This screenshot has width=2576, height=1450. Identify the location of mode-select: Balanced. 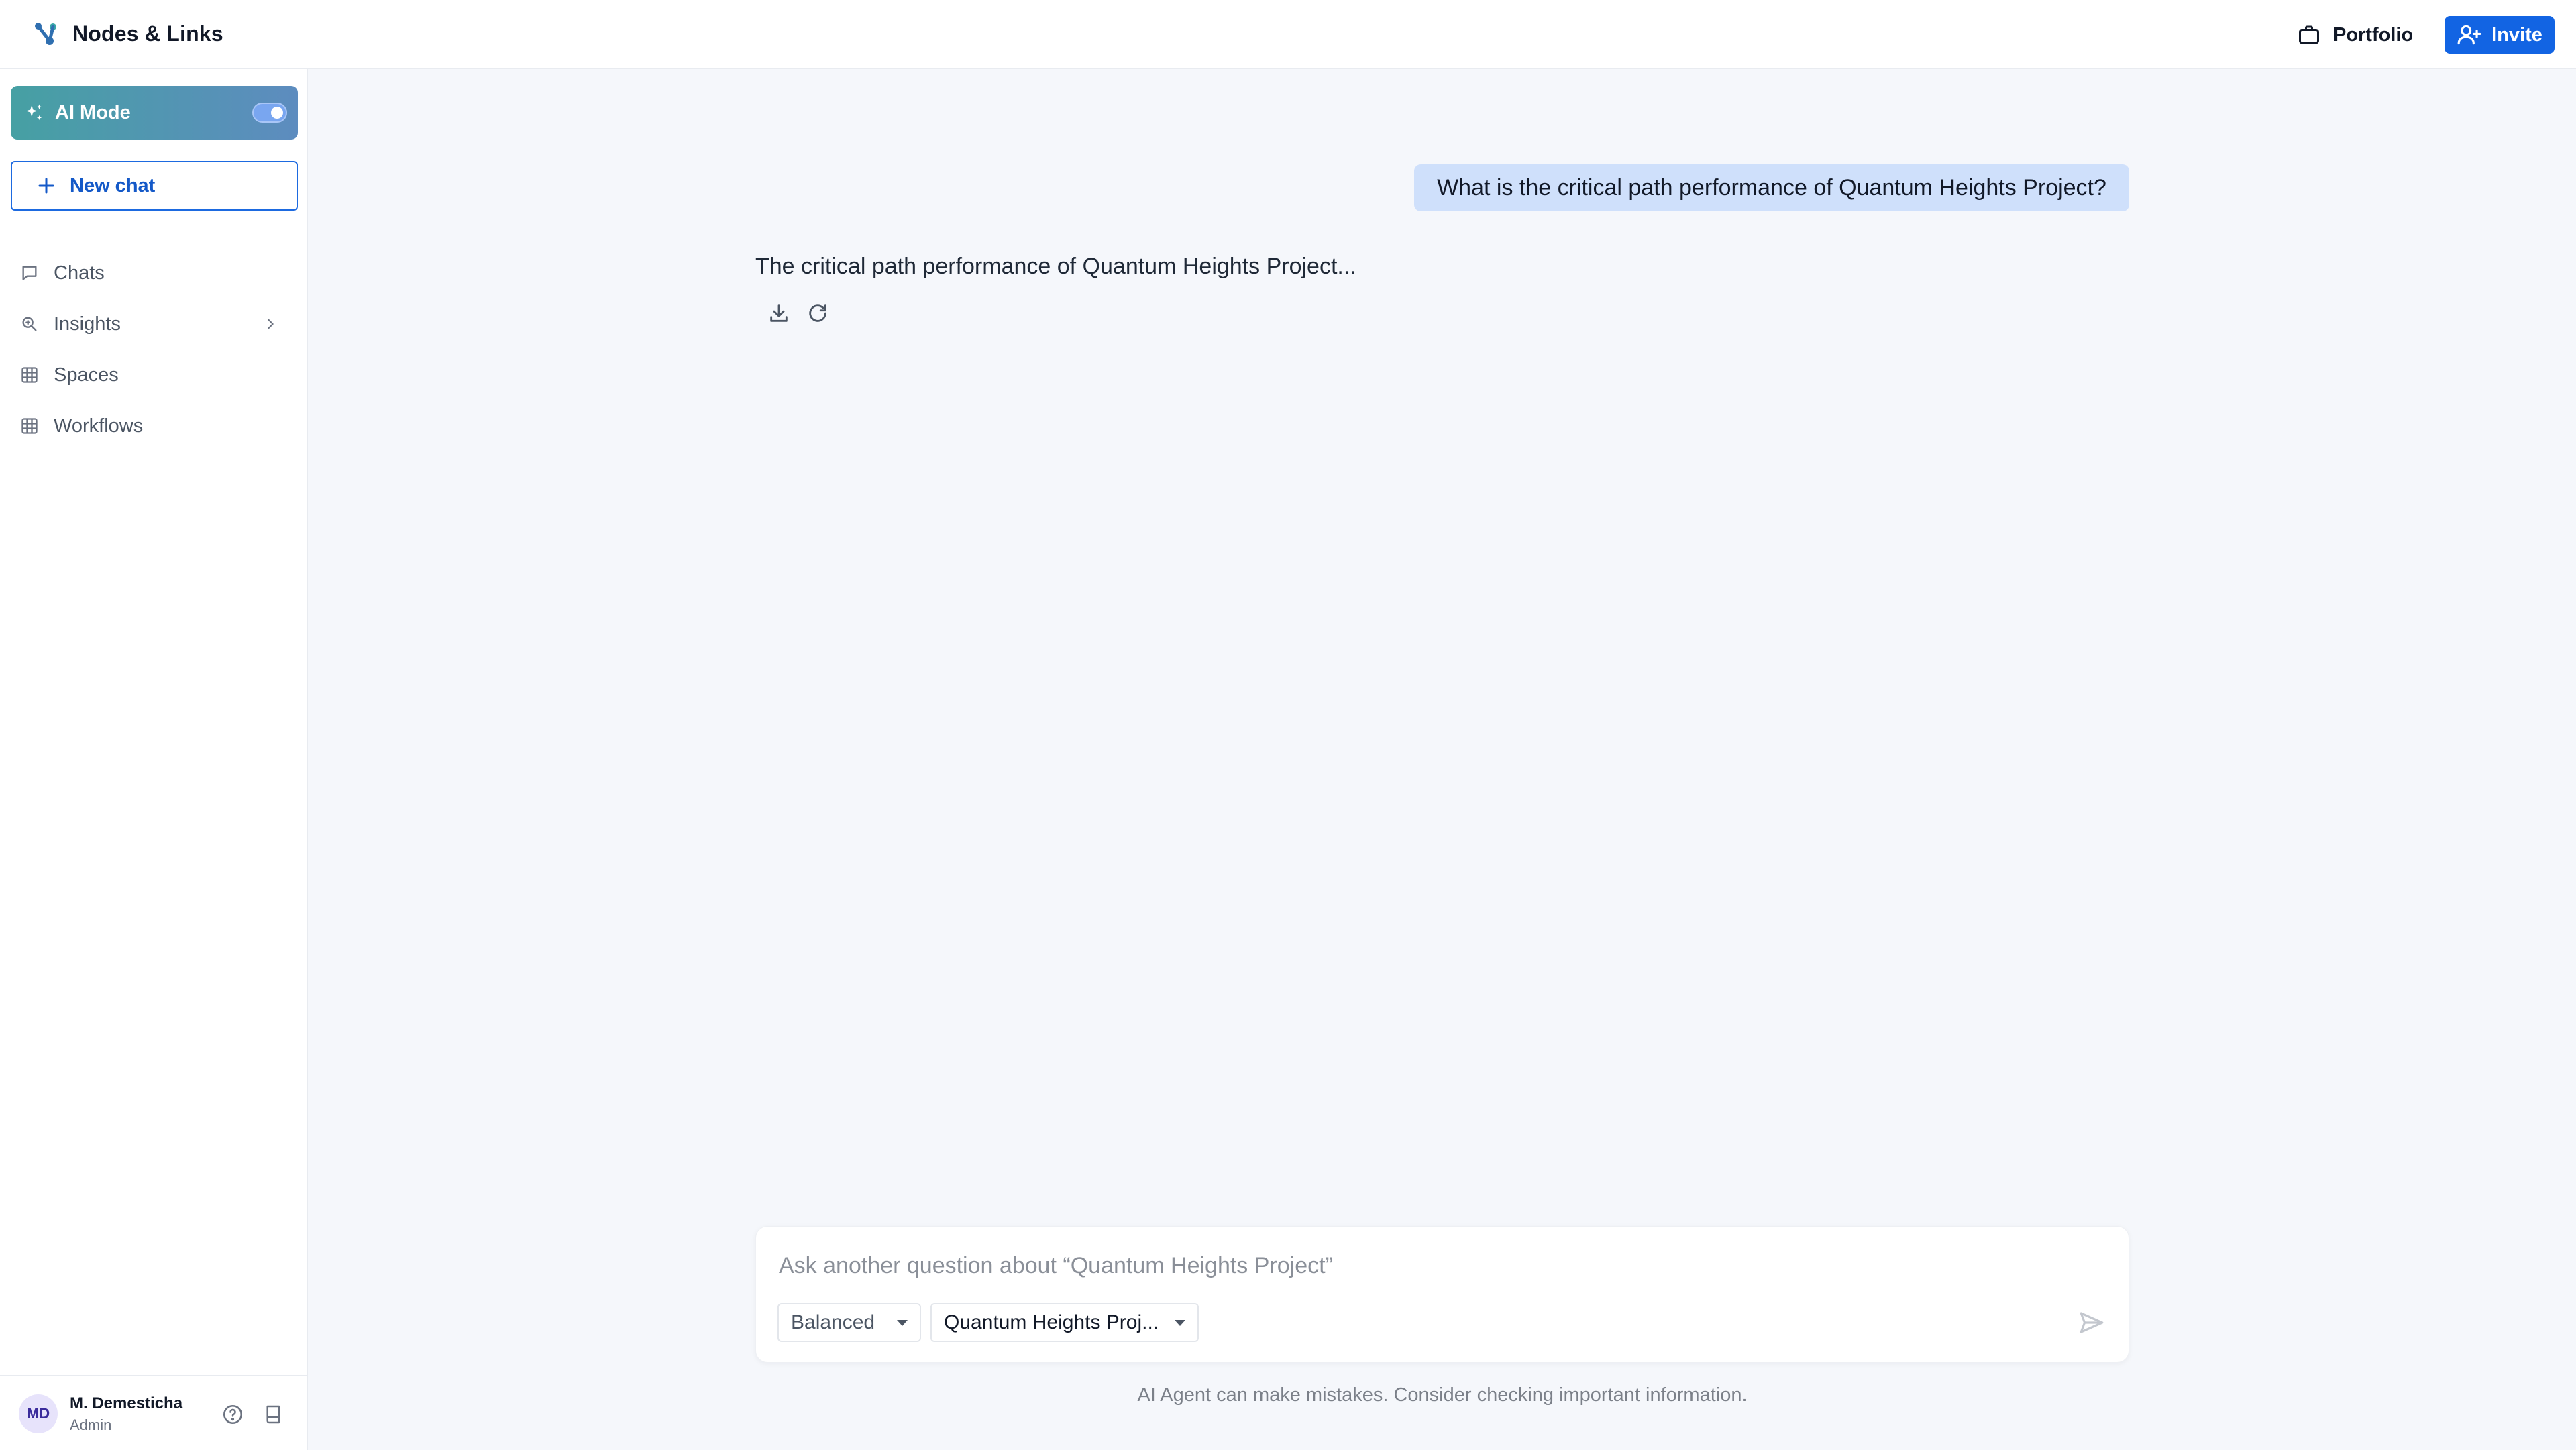
(849, 1322).